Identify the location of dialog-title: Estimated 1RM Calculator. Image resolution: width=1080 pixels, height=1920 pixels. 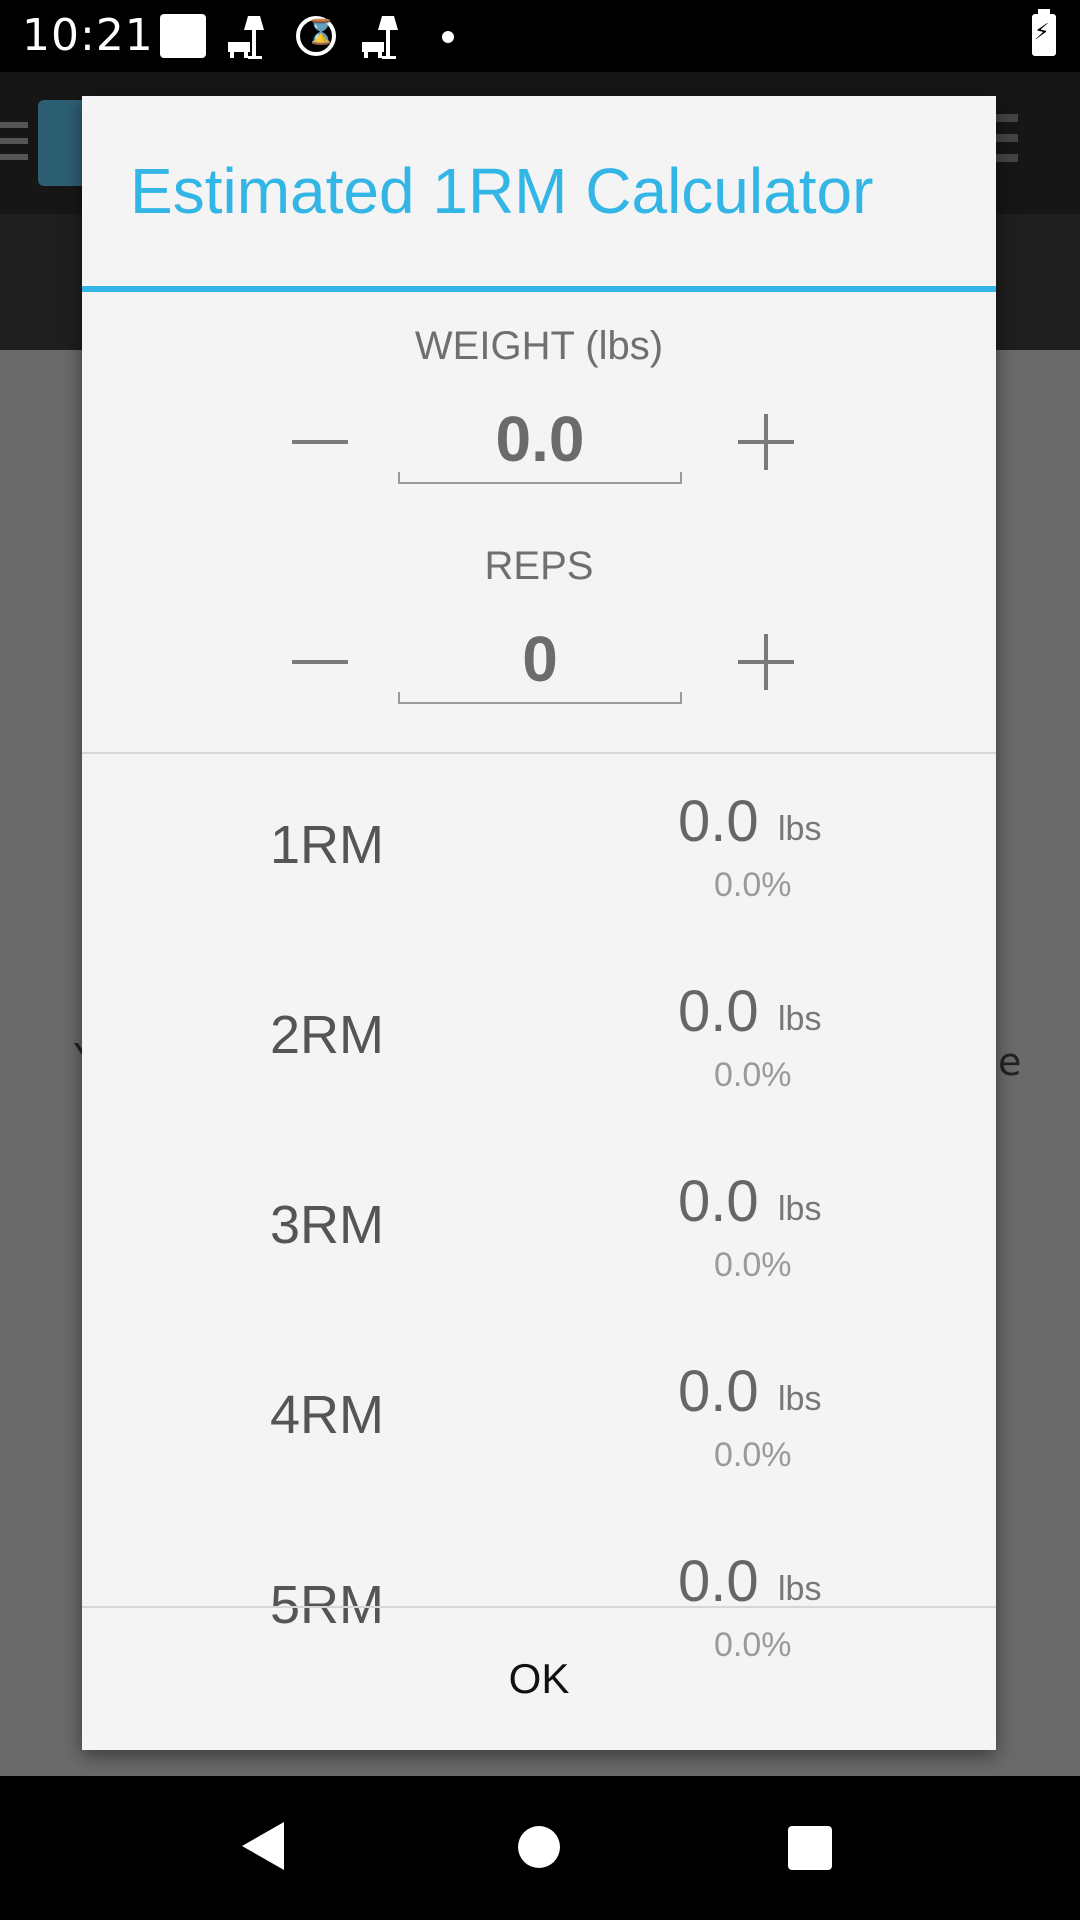
(502, 191).